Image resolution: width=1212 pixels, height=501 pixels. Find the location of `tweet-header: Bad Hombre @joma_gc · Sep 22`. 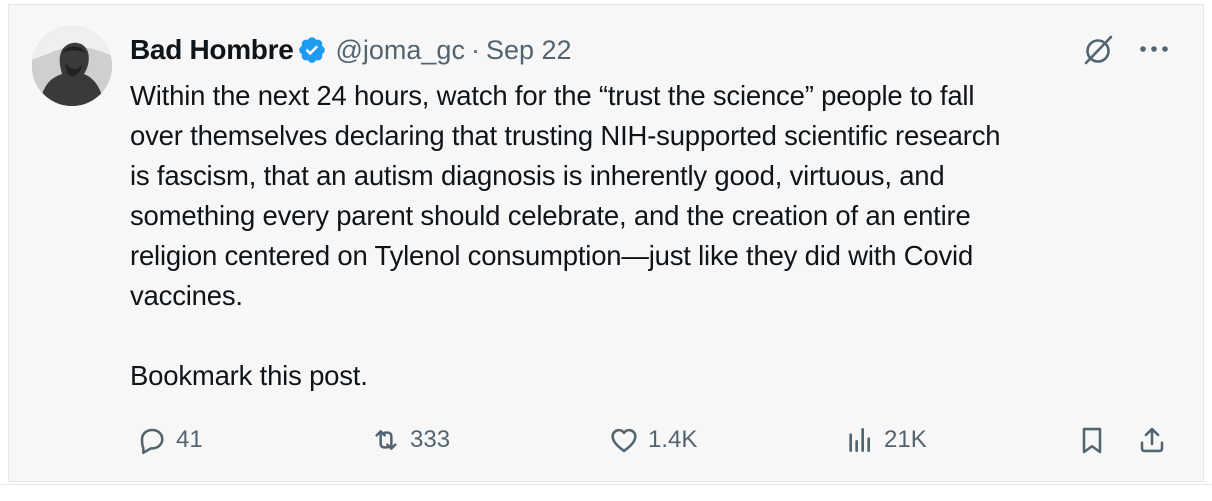

tweet-header: Bad Hombre @joma_gc · Sep 22 is located at coordinates (351, 50).